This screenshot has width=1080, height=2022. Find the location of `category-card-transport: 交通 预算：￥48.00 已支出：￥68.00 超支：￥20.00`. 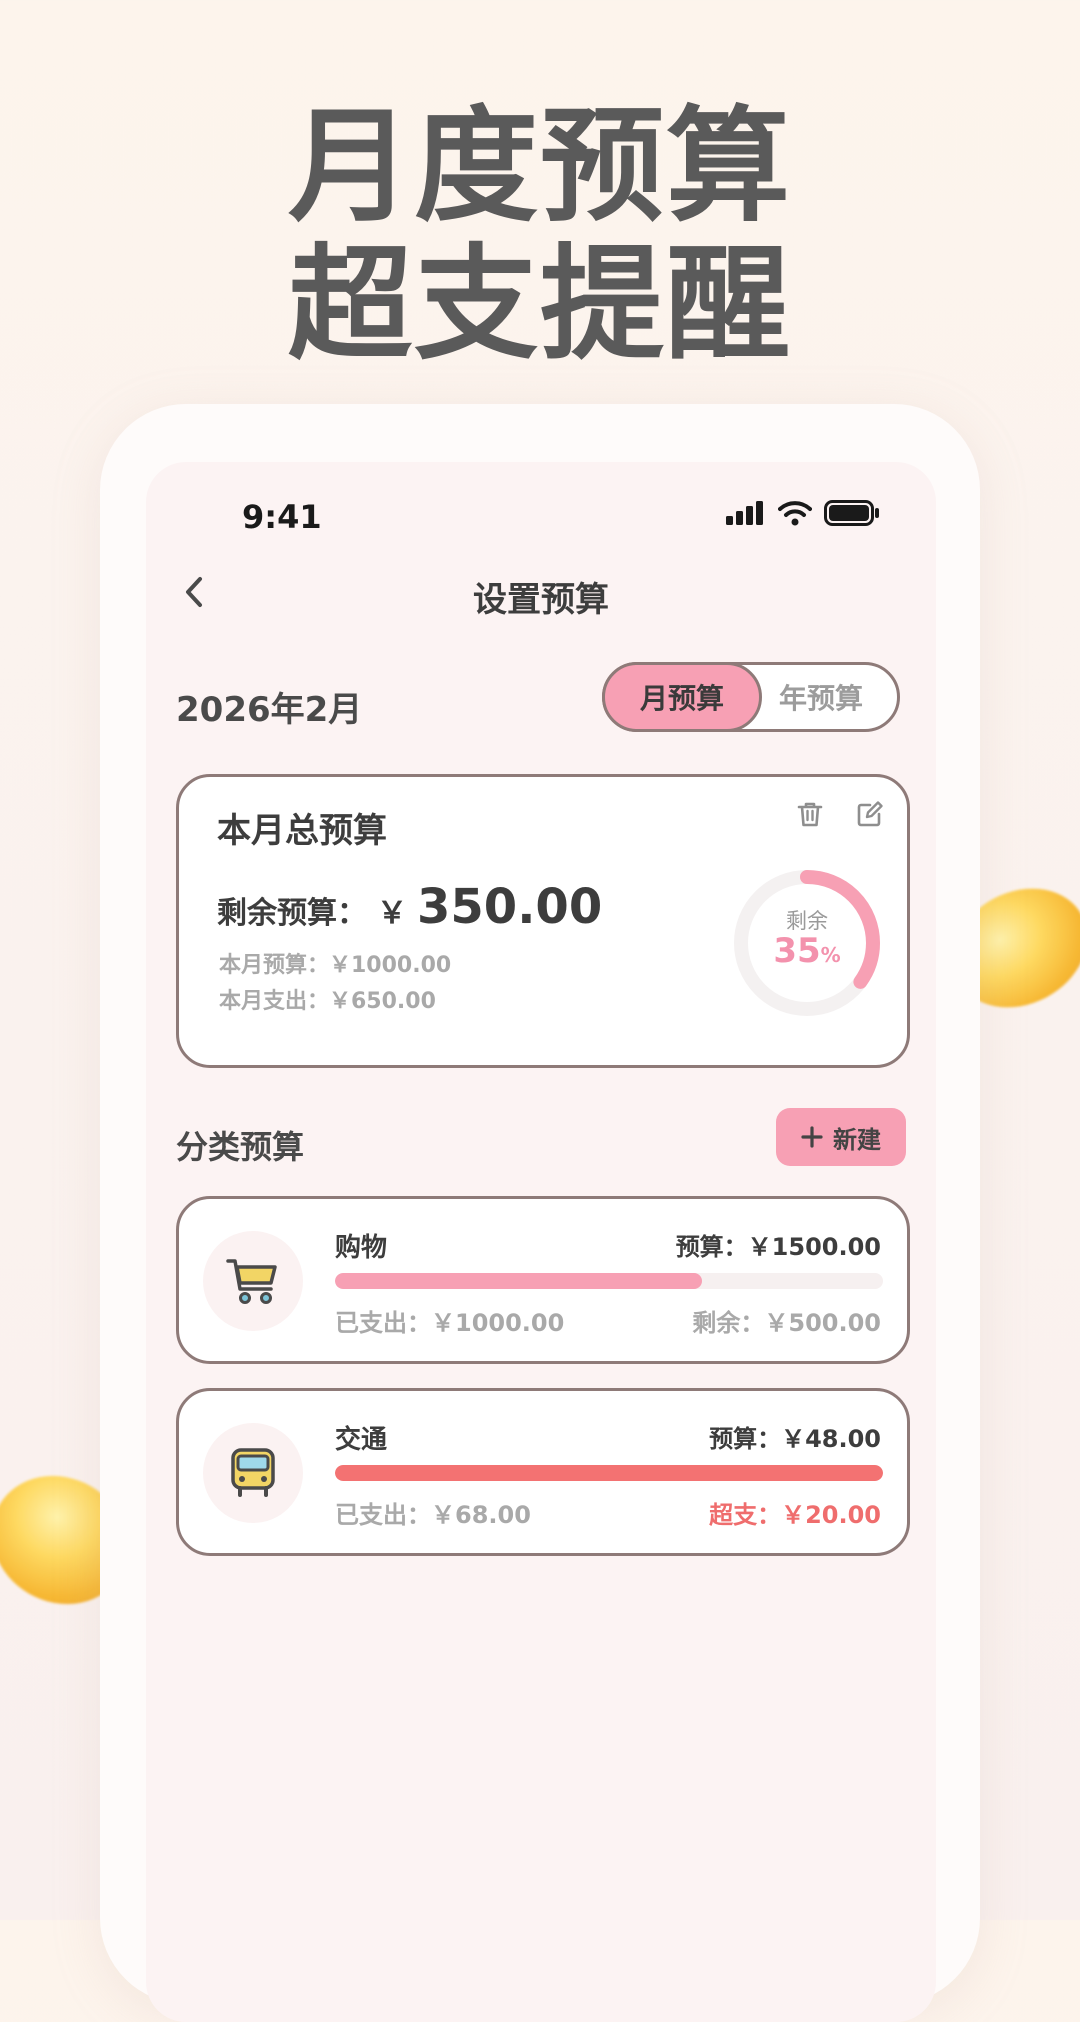

category-card-transport: 交通 预算：￥48.00 已支出：￥68.00 超支：￥20.00 is located at coordinates (543, 1472).